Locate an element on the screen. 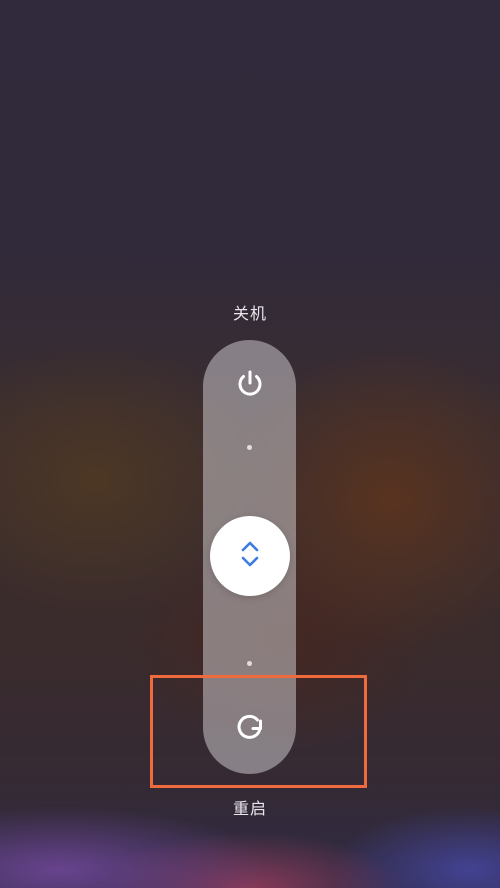 The width and height of the screenshot is (500, 888). slider-handle is located at coordinates (250, 556).